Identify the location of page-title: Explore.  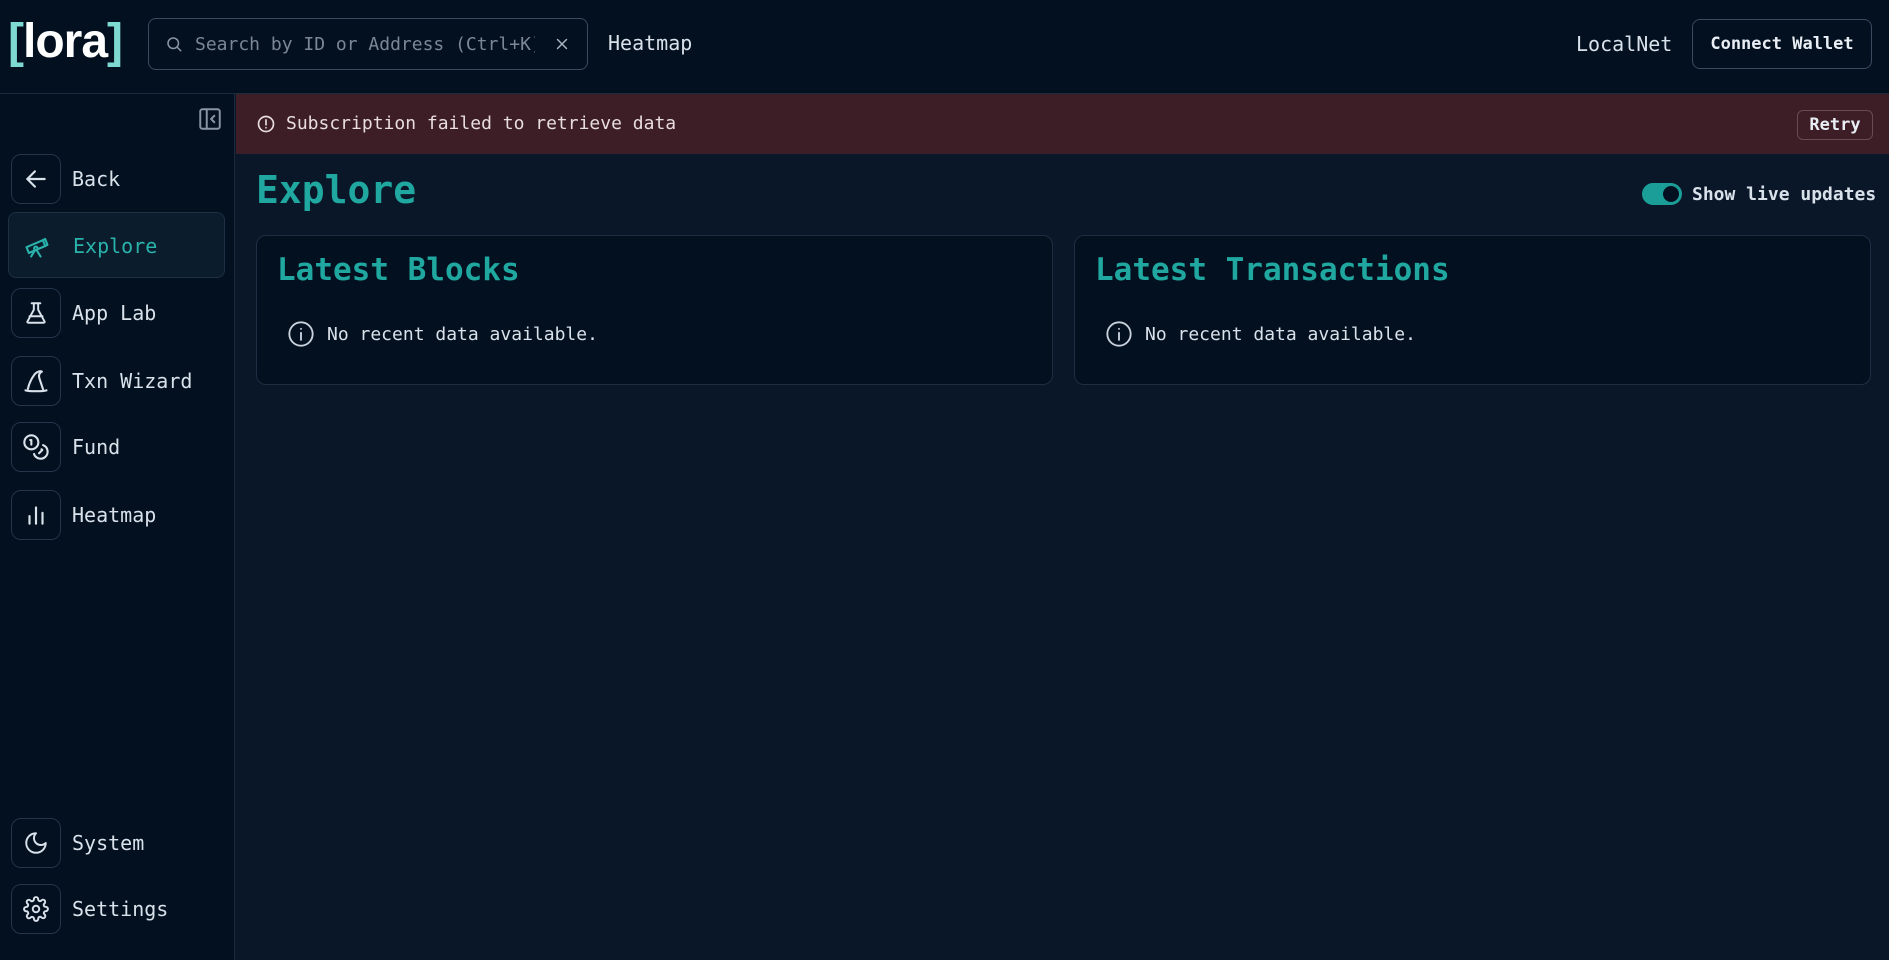
(336, 190).